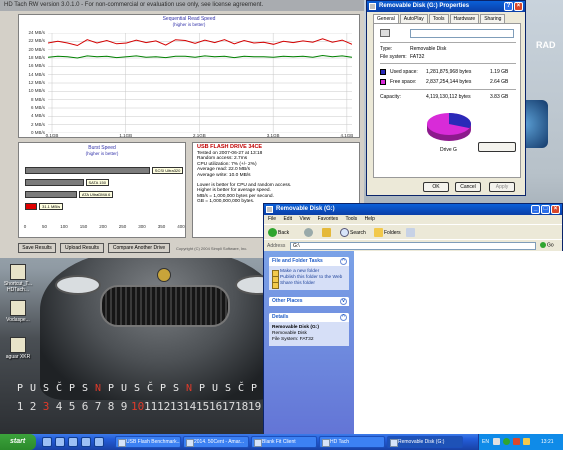 This screenshot has height=450, width=563. Describe the element at coordinates (485, 442) in the screenshot. I see `language-indicator: EN` at that location.